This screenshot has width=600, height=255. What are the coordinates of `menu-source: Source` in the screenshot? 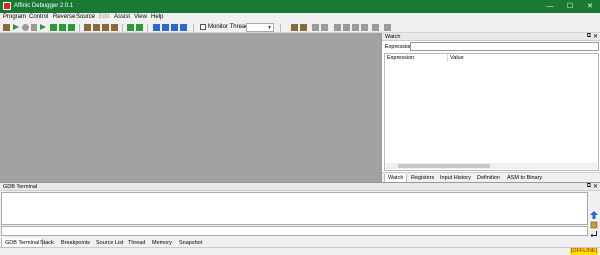 It's located at (85, 17).